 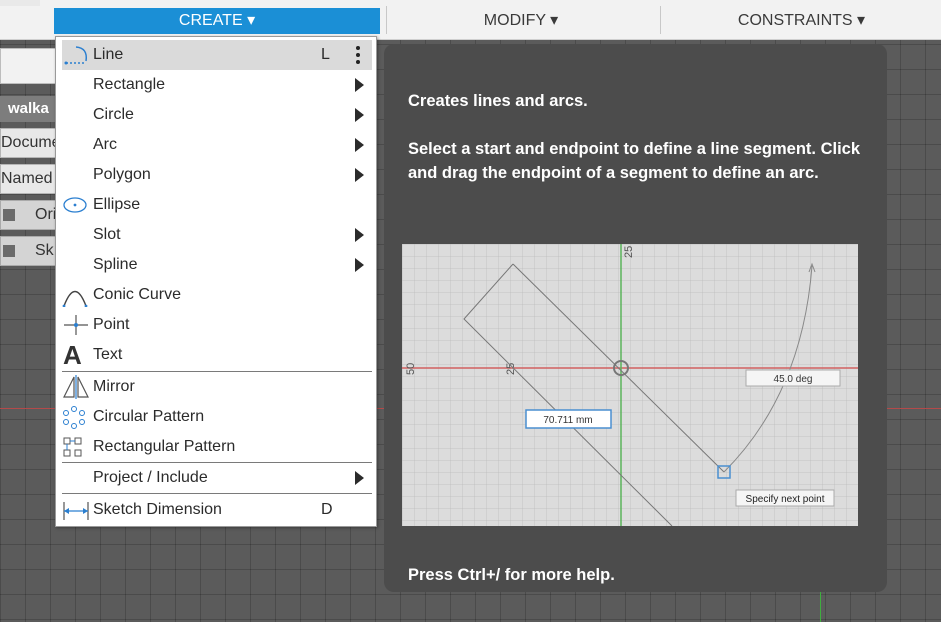 I want to click on ellipse-icon, so click(x=76, y=205).